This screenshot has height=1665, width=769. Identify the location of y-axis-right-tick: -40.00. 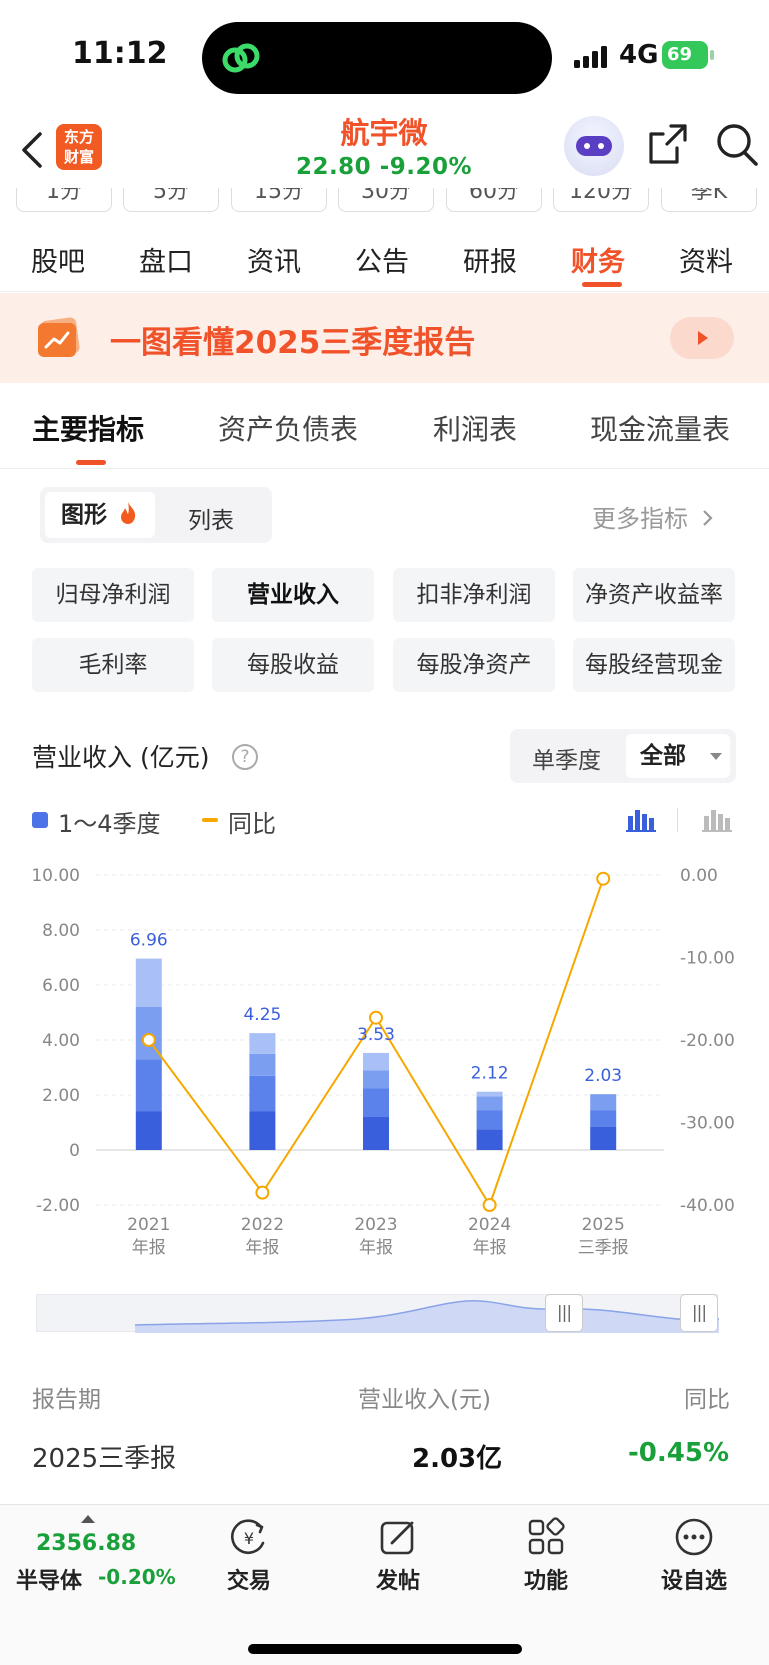
(707, 1206).